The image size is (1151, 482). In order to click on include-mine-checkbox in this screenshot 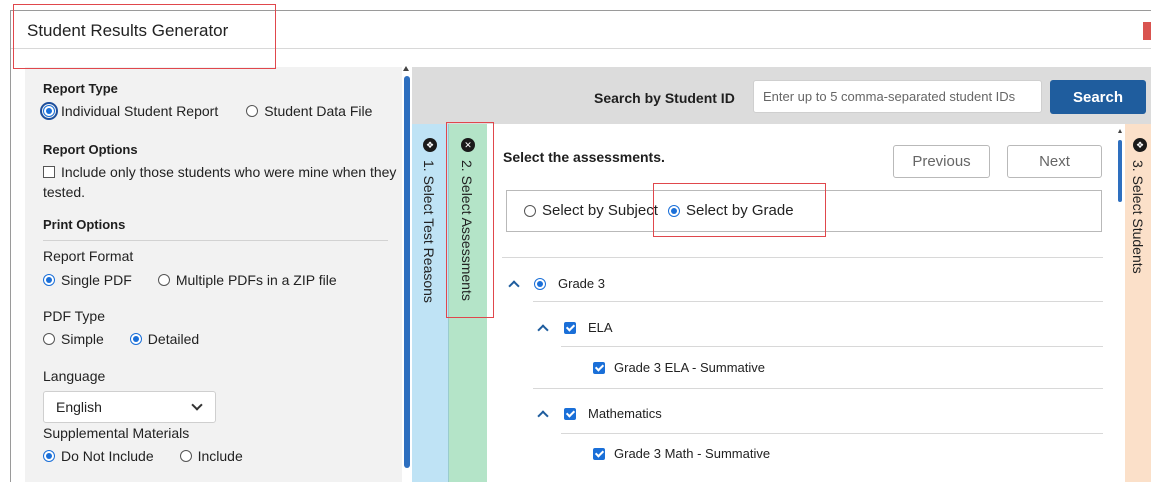, I will do `click(49, 172)`.